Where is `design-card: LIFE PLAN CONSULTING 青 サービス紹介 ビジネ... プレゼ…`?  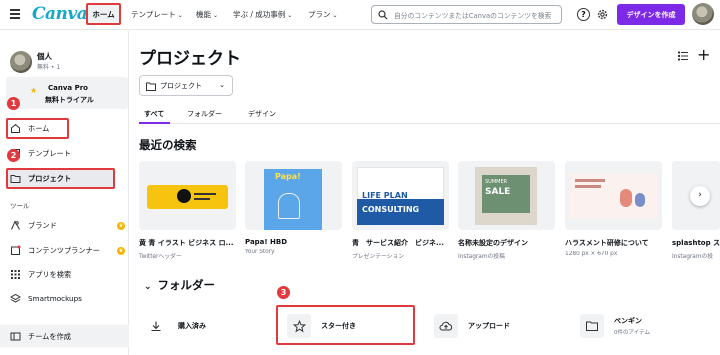 design-card: LIFE PLAN CONSULTING 青 サービス紹介 ビジネ... プレゼ… is located at coordinates (400, 210).